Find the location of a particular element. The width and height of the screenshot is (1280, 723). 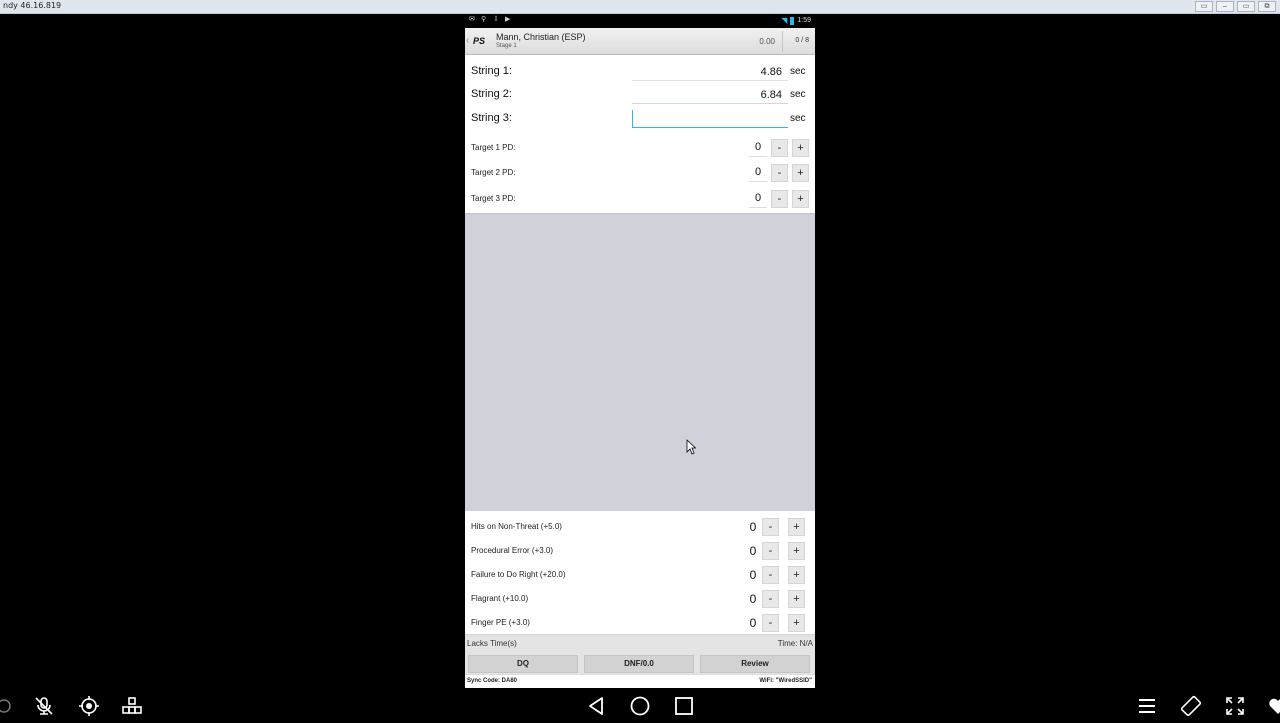

dnf-button: DNF/0.0 is located at coordinates (639, 664).